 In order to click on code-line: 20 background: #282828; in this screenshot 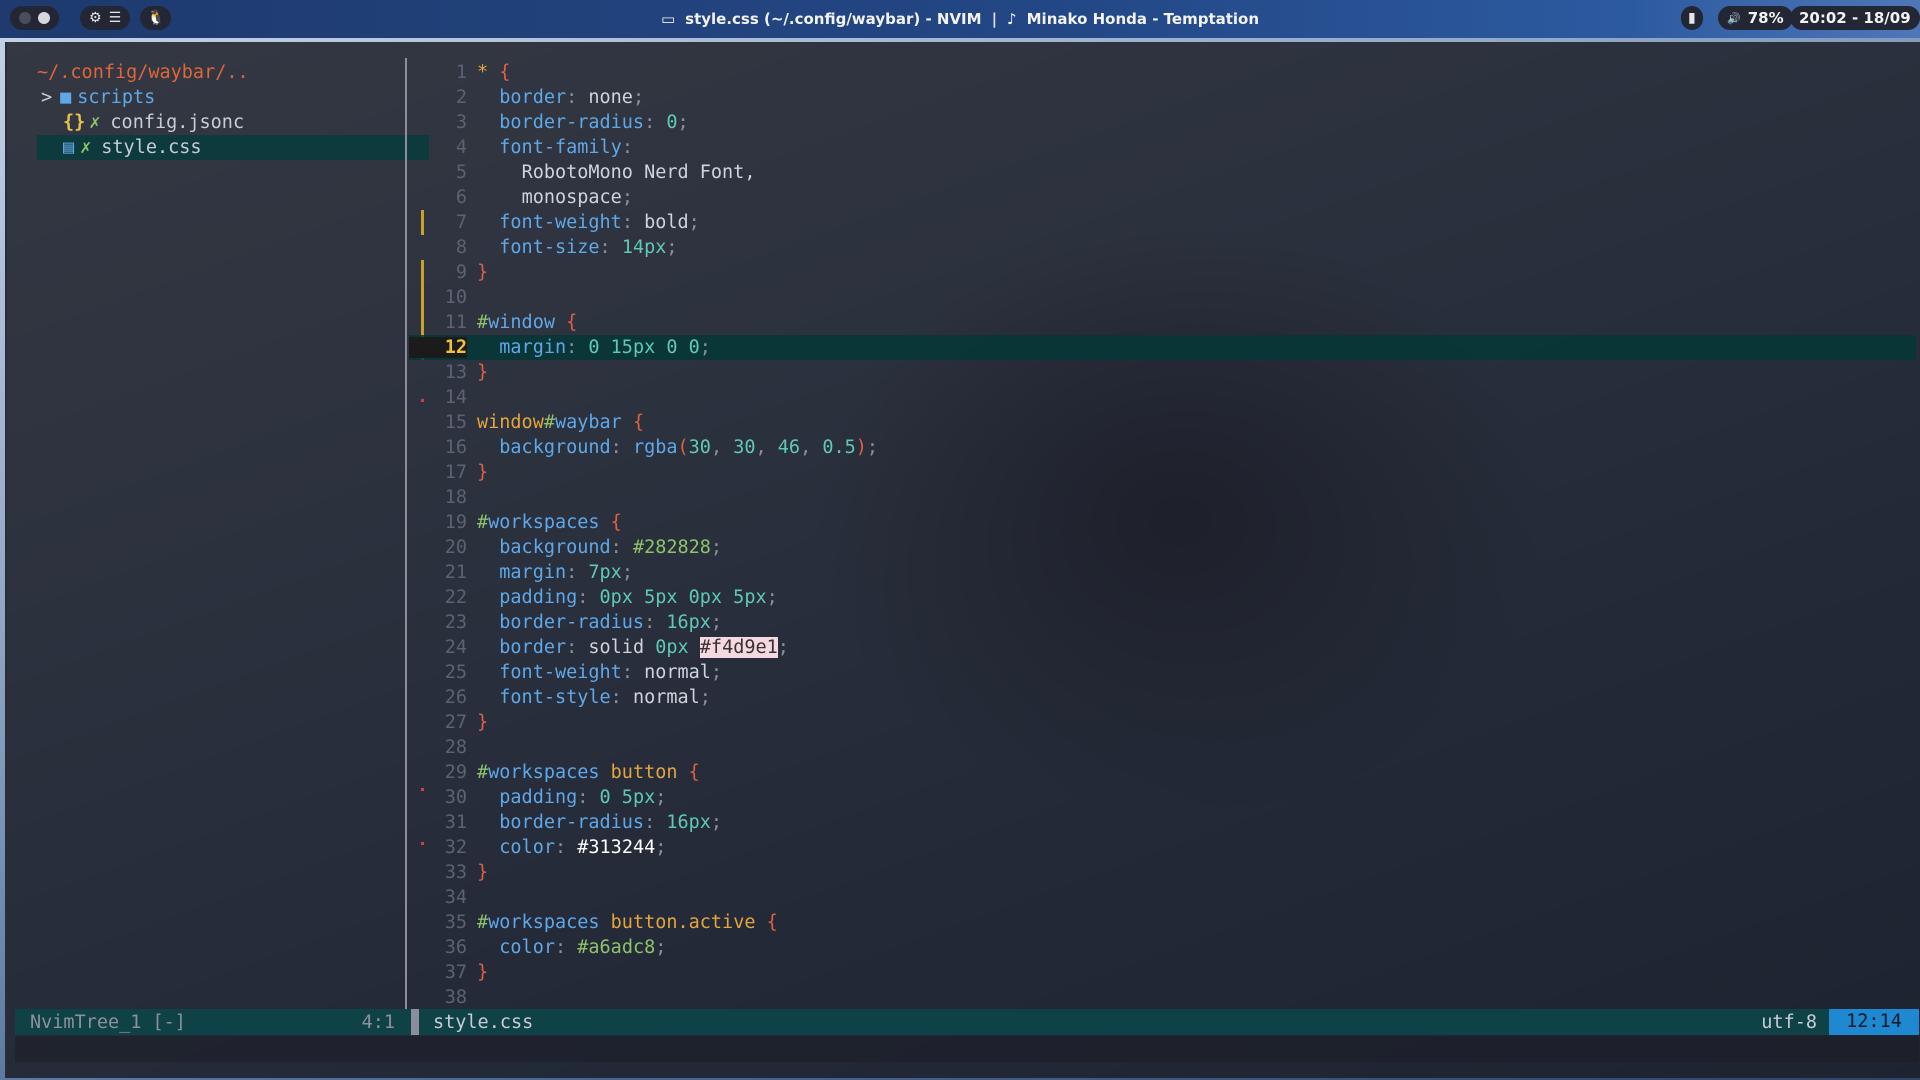, I will do `click(1162, 547)`.